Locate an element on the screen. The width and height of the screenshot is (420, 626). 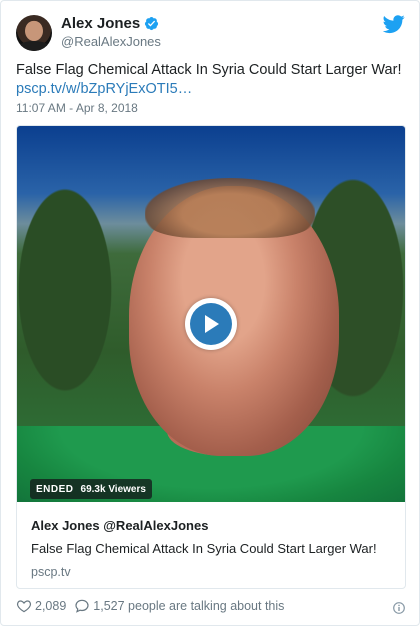
author-name-row: Alex Jones is located at coordinates (110, 23).